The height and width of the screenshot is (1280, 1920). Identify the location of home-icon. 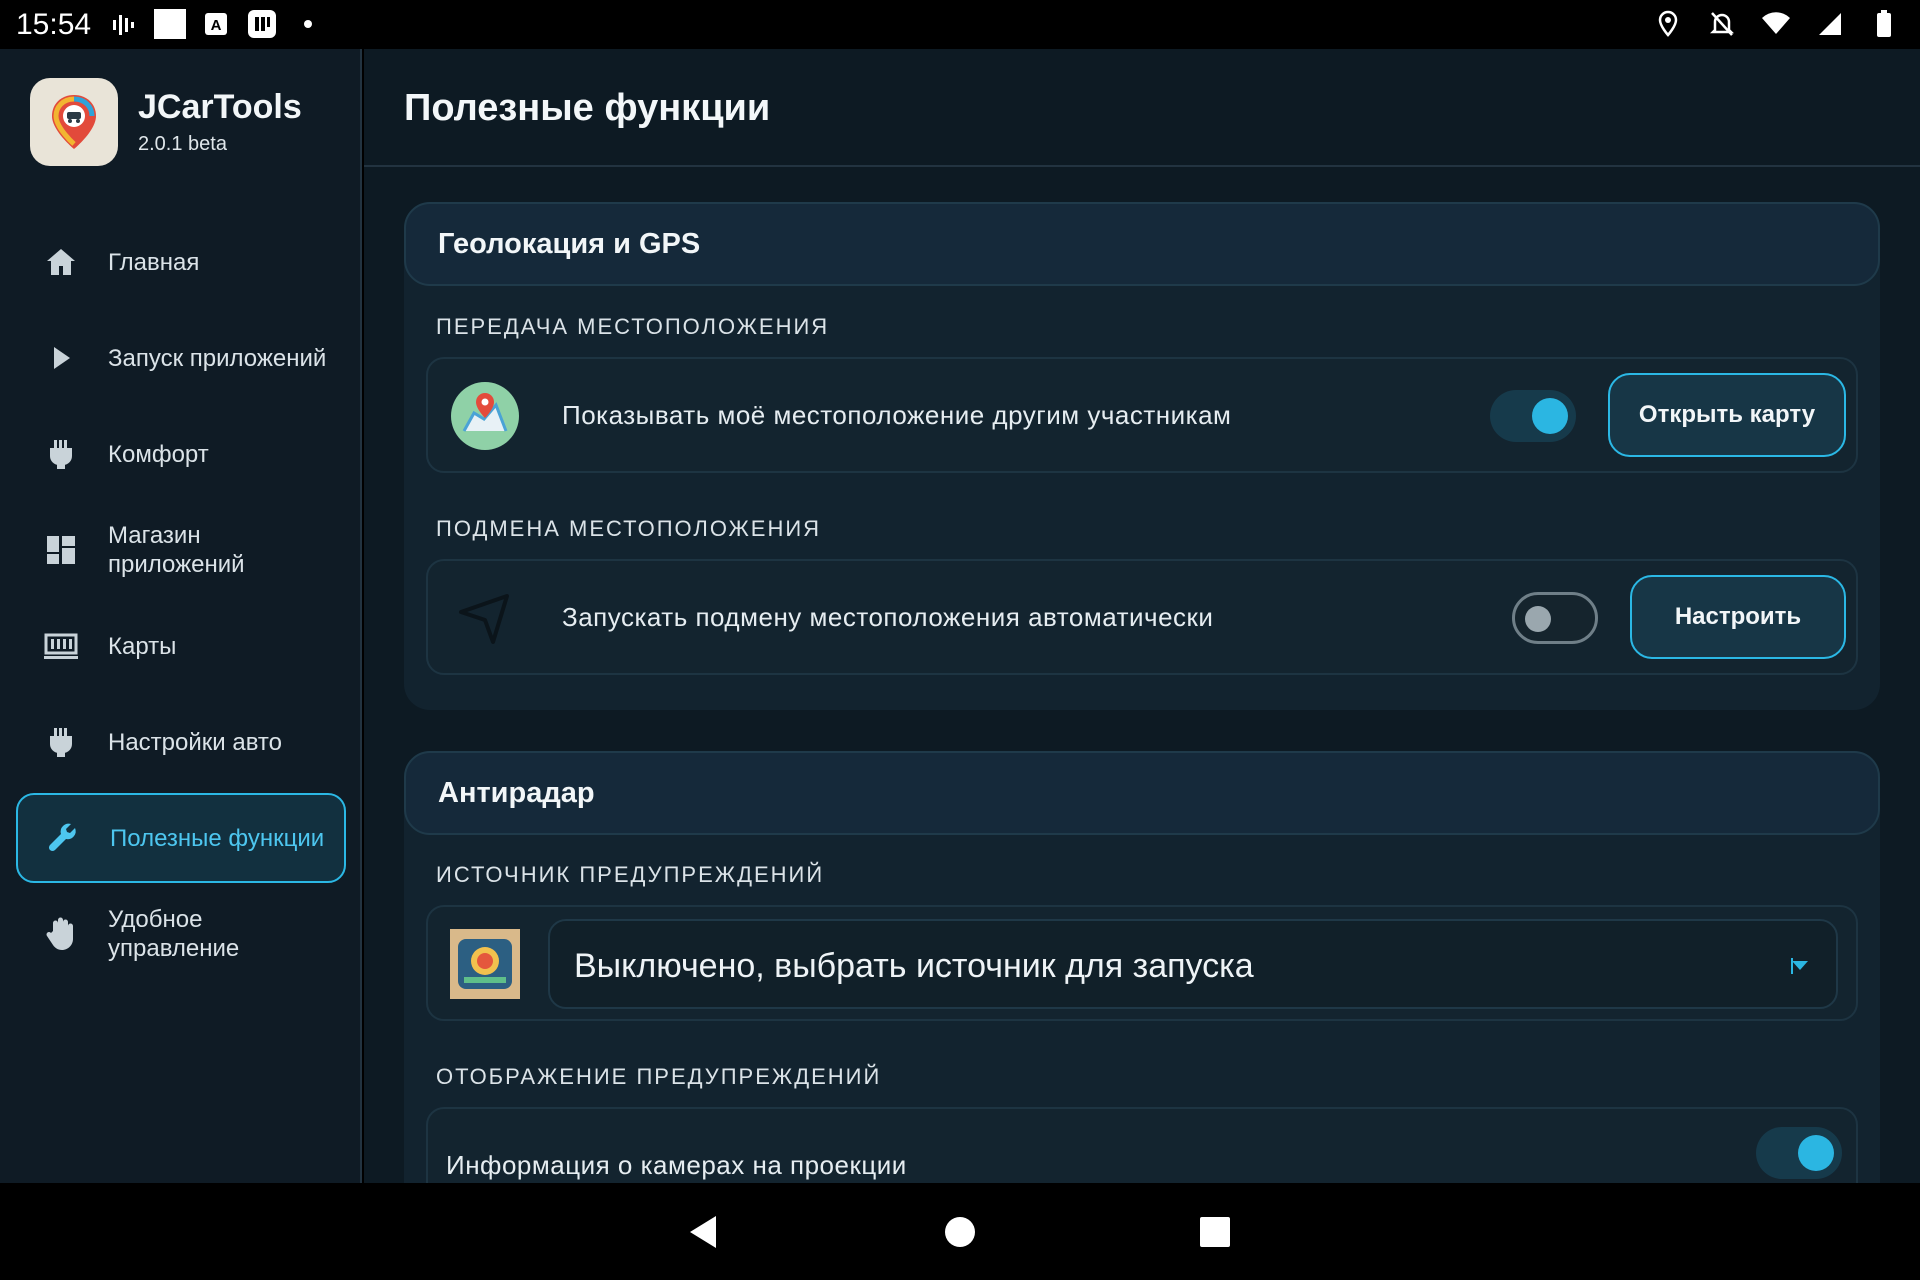
(61, 262).